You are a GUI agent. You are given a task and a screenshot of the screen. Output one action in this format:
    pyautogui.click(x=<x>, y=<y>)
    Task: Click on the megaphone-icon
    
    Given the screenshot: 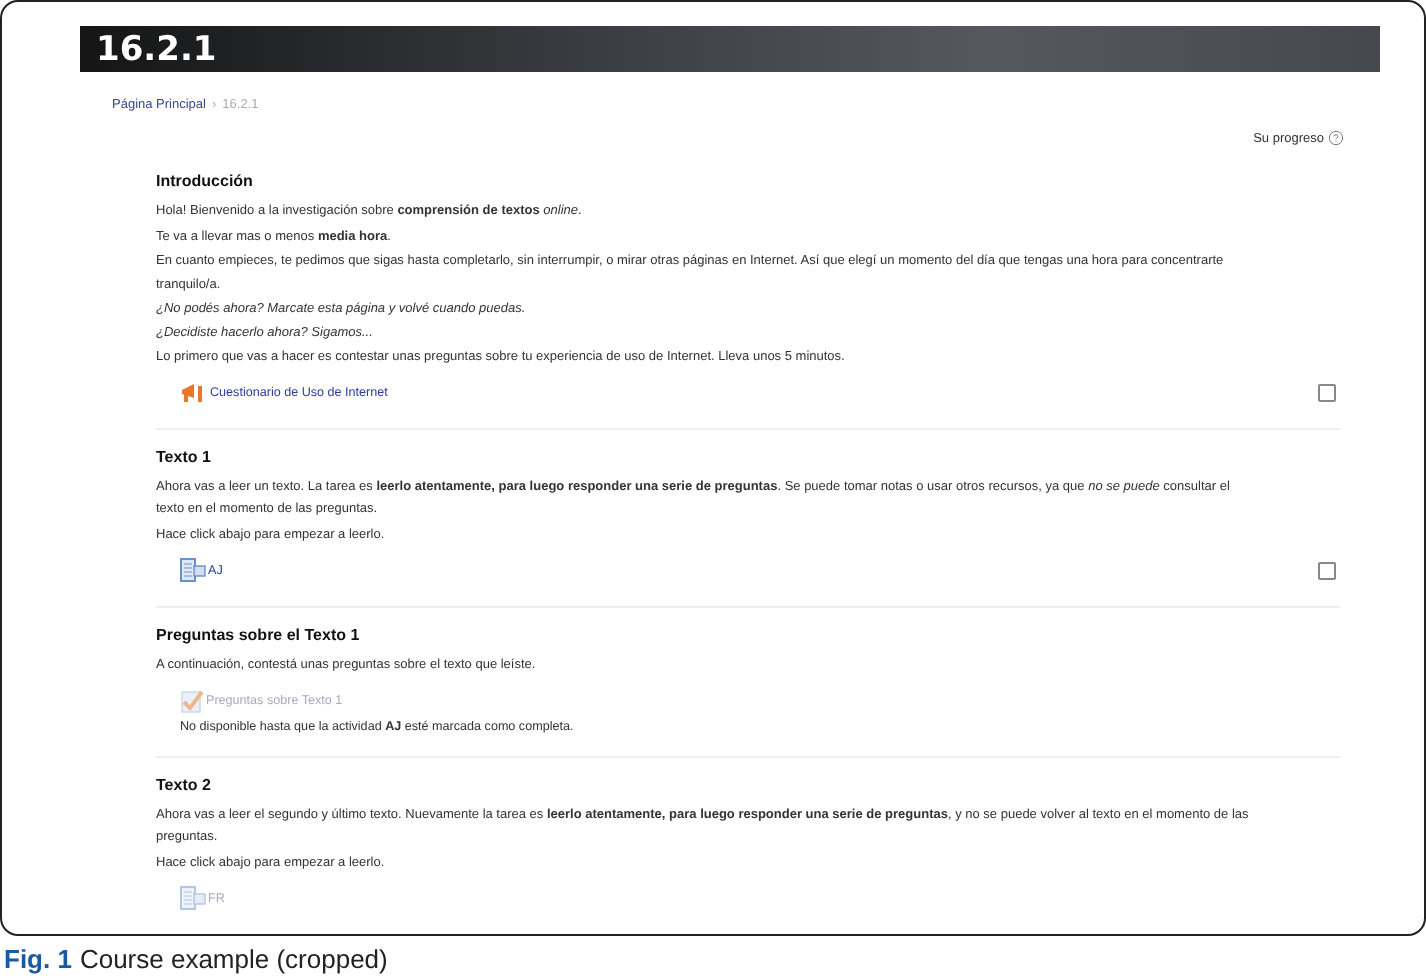 What is the action you would take?
    pyautogui.click(x=194, y=392)
    